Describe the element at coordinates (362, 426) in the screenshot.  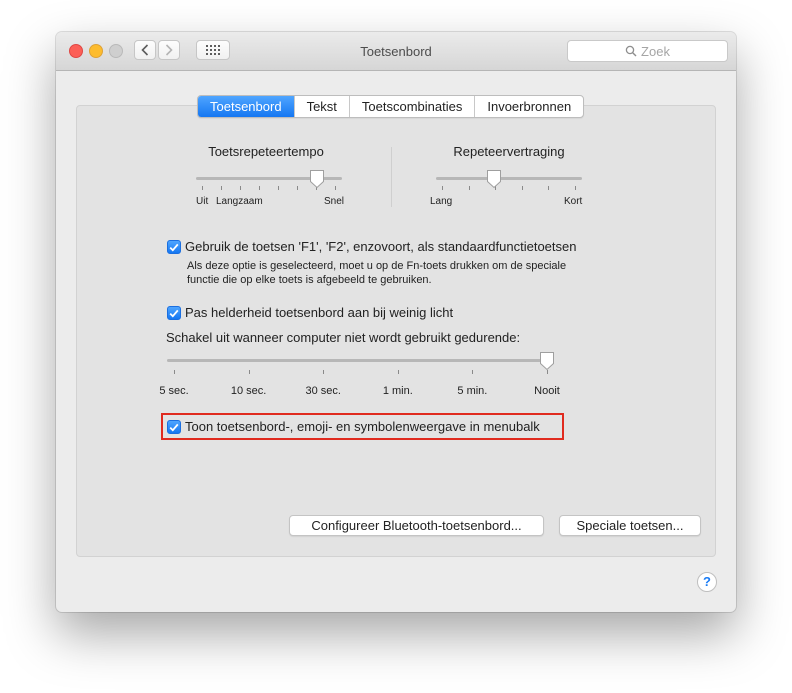
I see `highlight-box` at that location.